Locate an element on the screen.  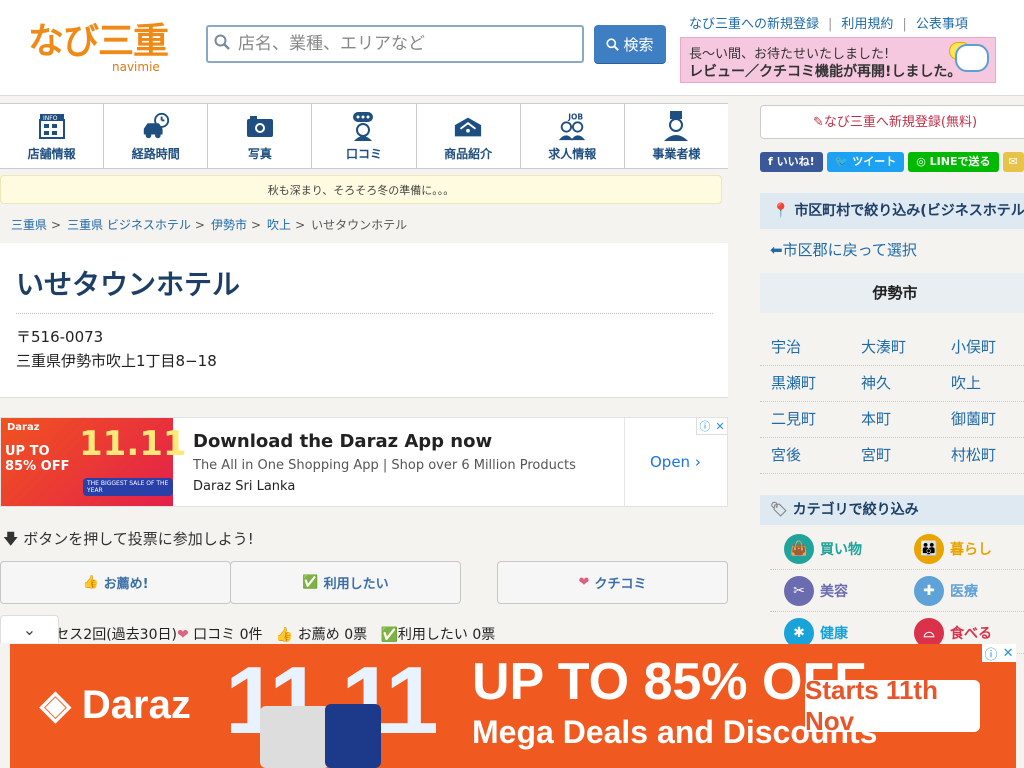
medical-icon: ✚ is located at coordinates (929, 590).